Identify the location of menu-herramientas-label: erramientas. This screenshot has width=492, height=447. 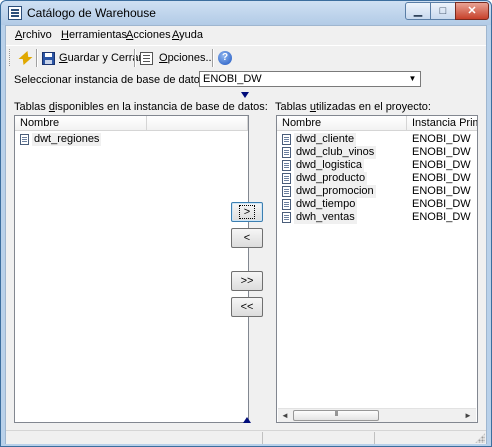
(98, 35).